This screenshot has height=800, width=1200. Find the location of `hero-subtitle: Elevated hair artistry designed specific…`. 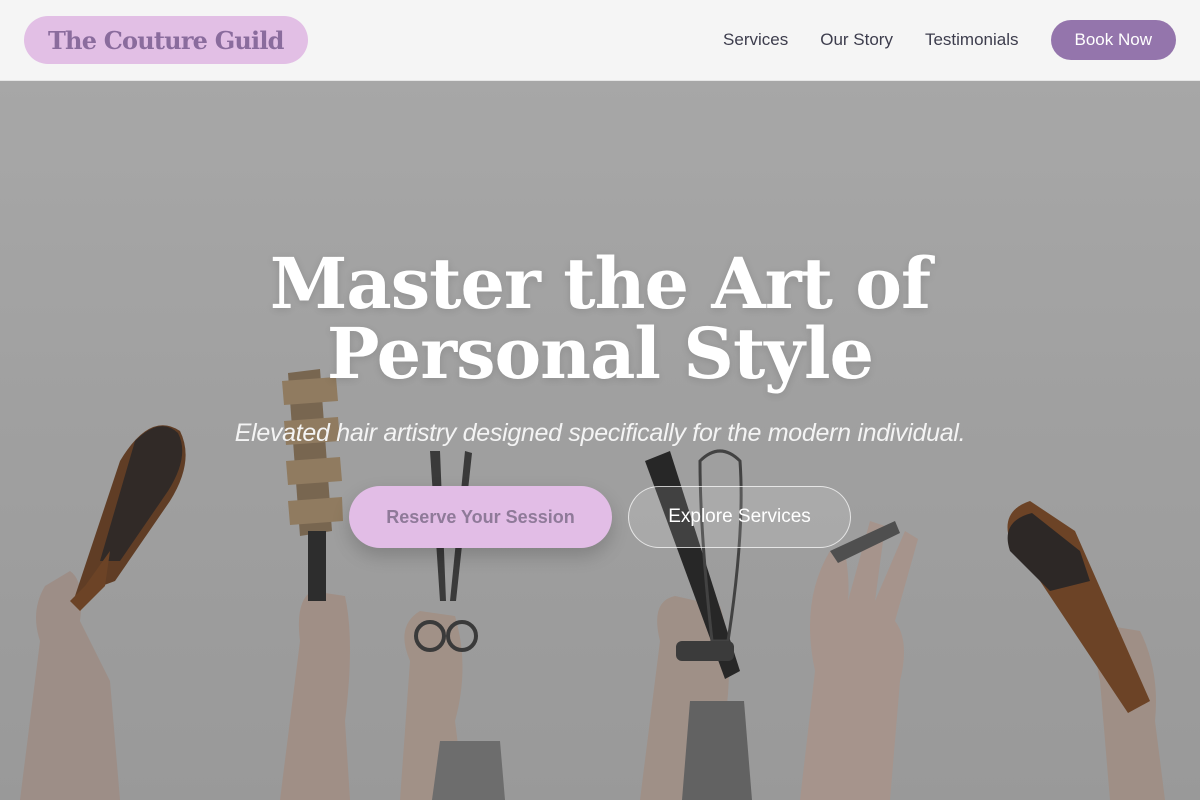

hero-subtitle: Elevated hair artistry designed specific… is located at coordinates (600, 433).